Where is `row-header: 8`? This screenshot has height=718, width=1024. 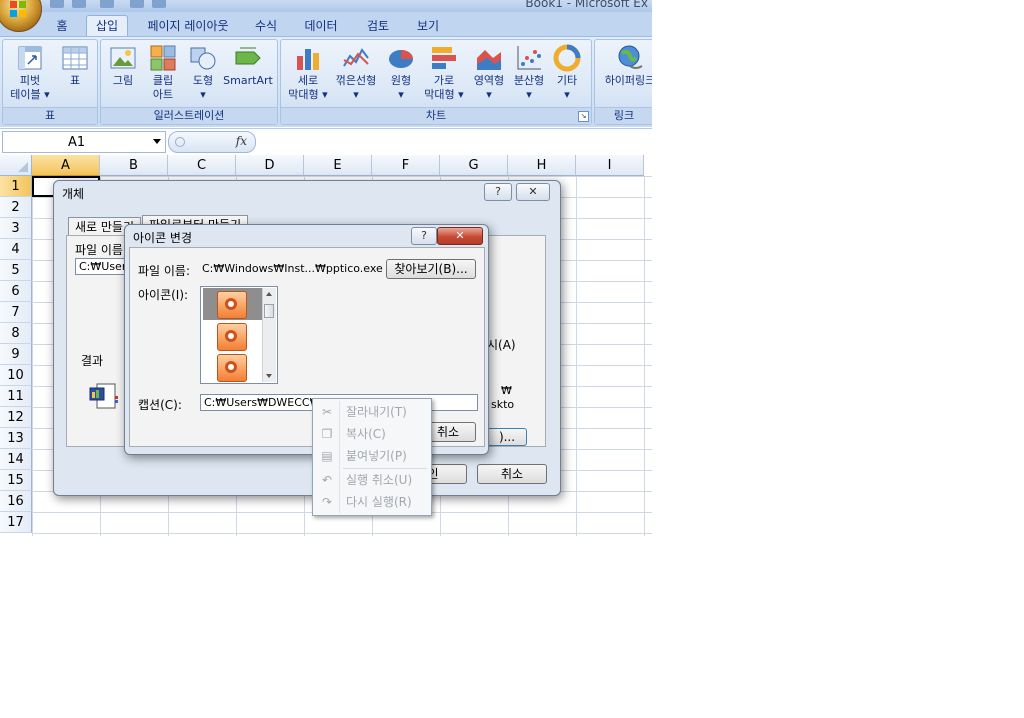
row-header: 8 is located at coordinates (16, 333).